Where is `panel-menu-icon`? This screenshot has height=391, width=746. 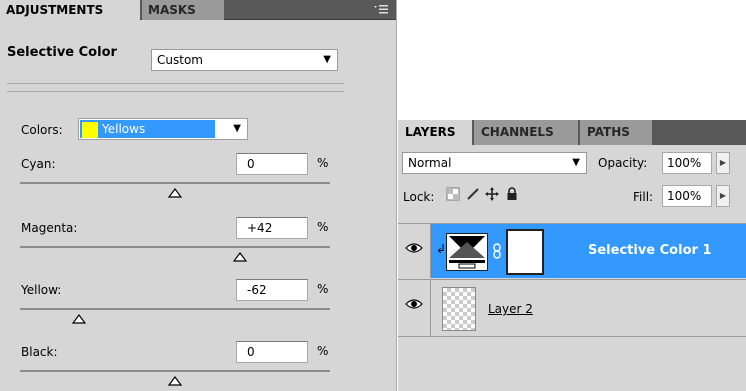
panel-menu-icon is located at coordinates (381, 10).